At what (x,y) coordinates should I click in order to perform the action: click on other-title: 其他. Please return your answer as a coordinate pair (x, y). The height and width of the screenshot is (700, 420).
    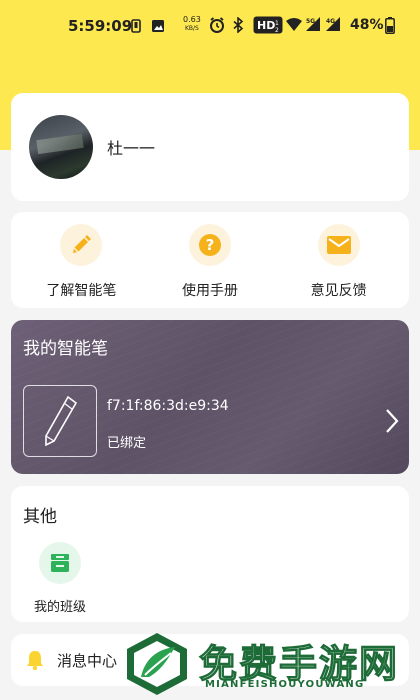
    Looking at the image, I should click on (40, 517).